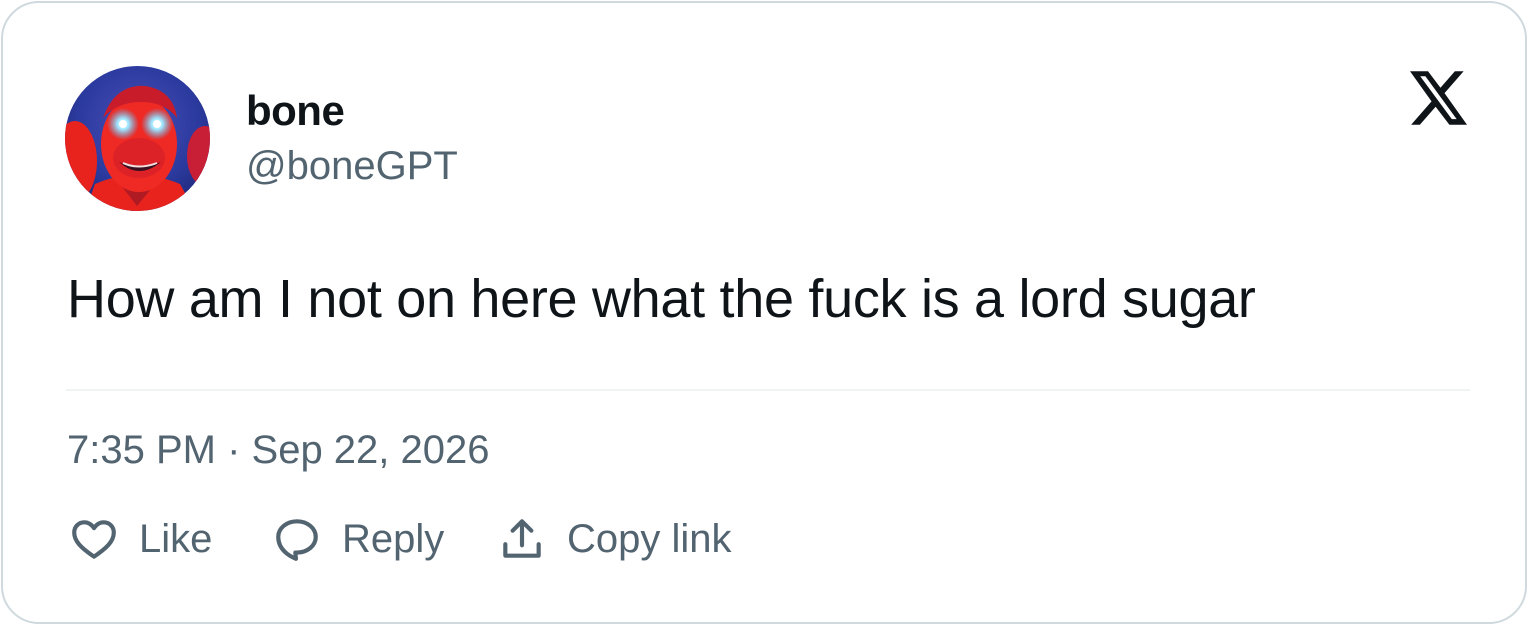 The width and height of the screenshot is (1530, 627). Describe the element at coordinates (137, 138) in the screenshot. I see `avatar` at that location.